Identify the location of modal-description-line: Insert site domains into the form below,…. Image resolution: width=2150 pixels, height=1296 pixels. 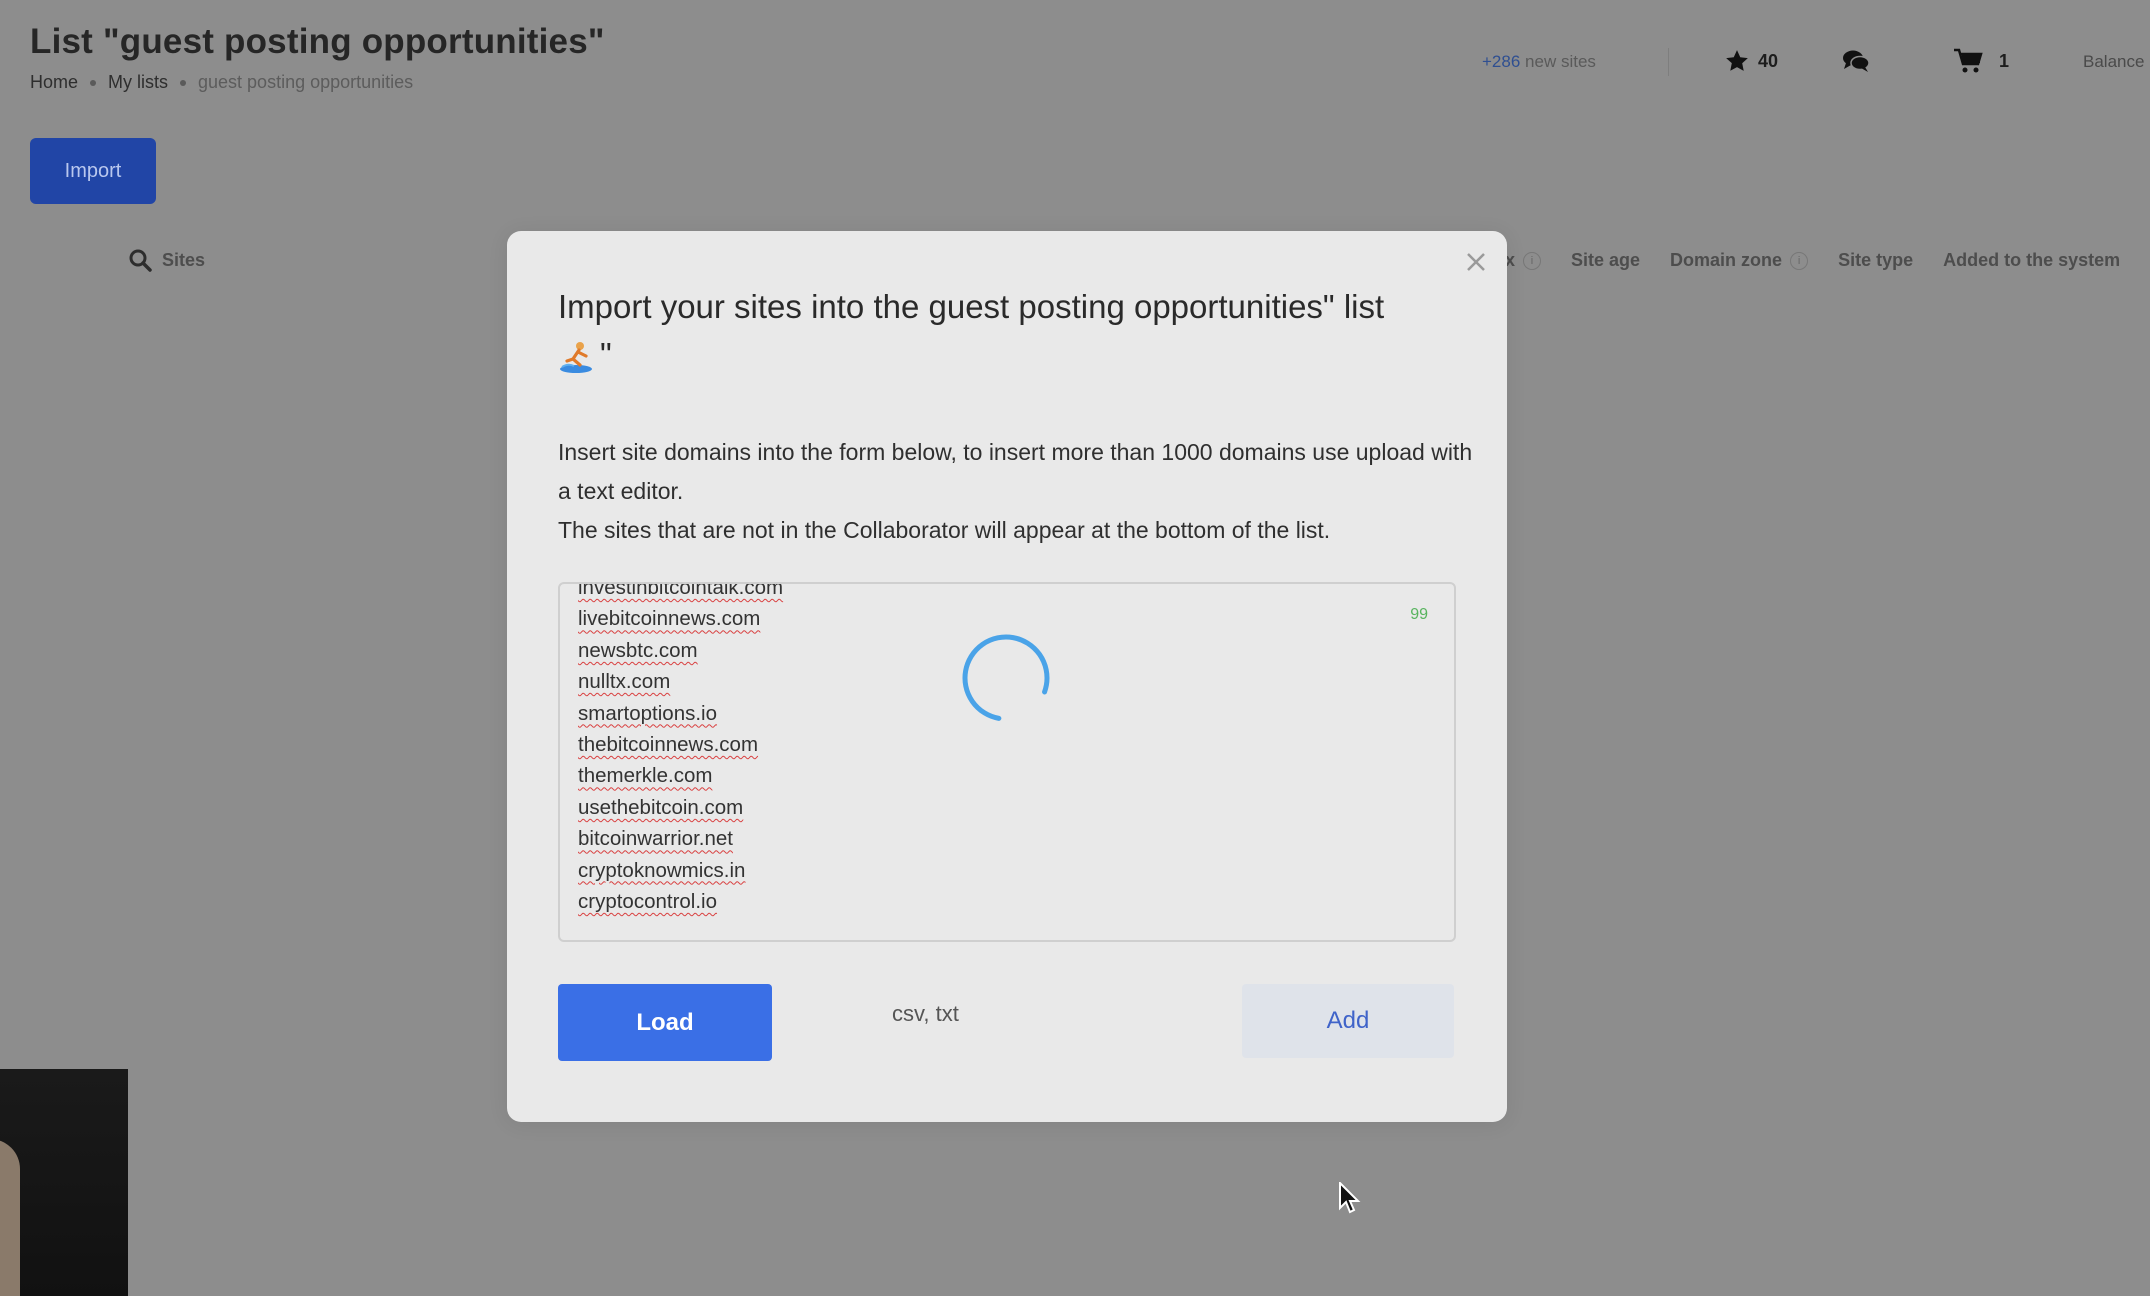
(1015, 471).